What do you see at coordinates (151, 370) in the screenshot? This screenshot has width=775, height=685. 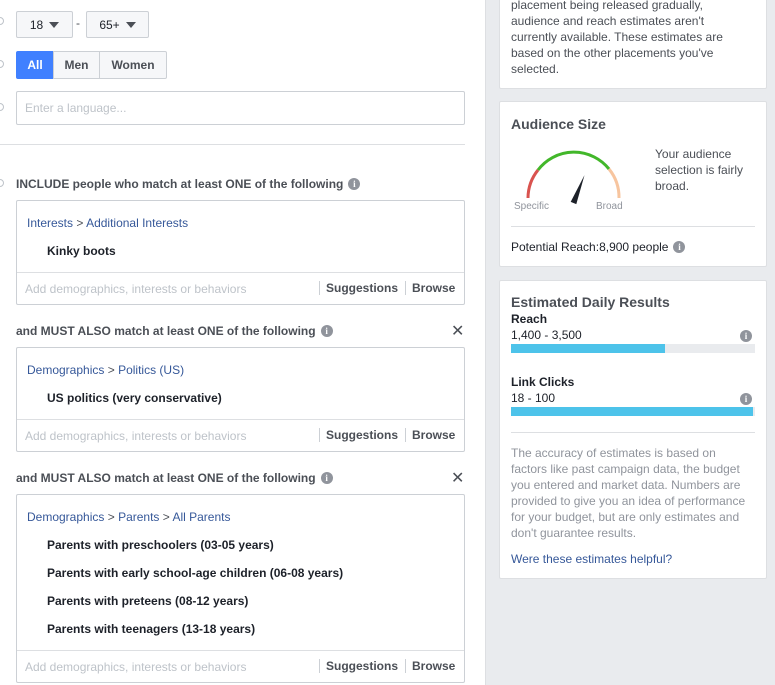 I see `breadcrumb-link-politics: Politics (US)` at bounding box center [151, 370].